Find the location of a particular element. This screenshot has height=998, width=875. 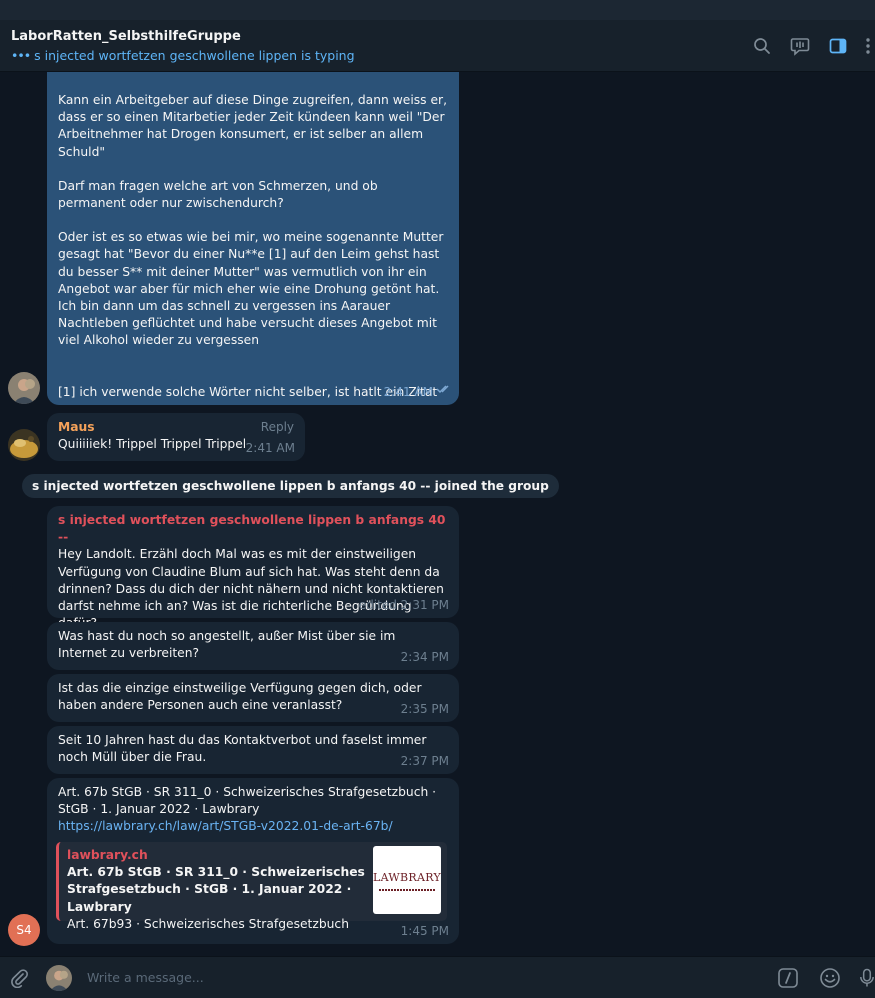

bot-commands-icon is located at coordinates (788, 978).